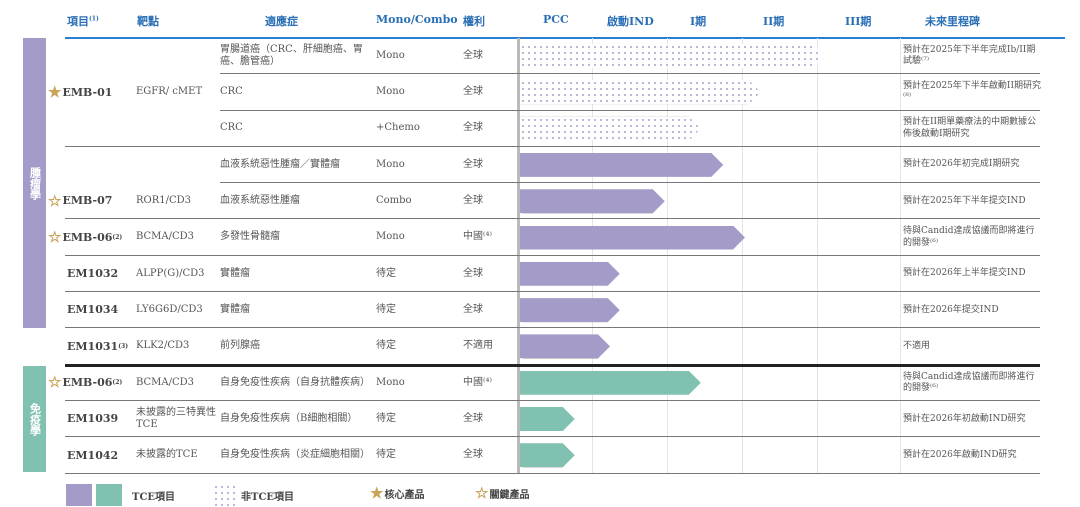 The image size is (1080, 507). Describe the element at coordinates (917, 345) in the screenshot. I see `milestone: 不適用` at that location.